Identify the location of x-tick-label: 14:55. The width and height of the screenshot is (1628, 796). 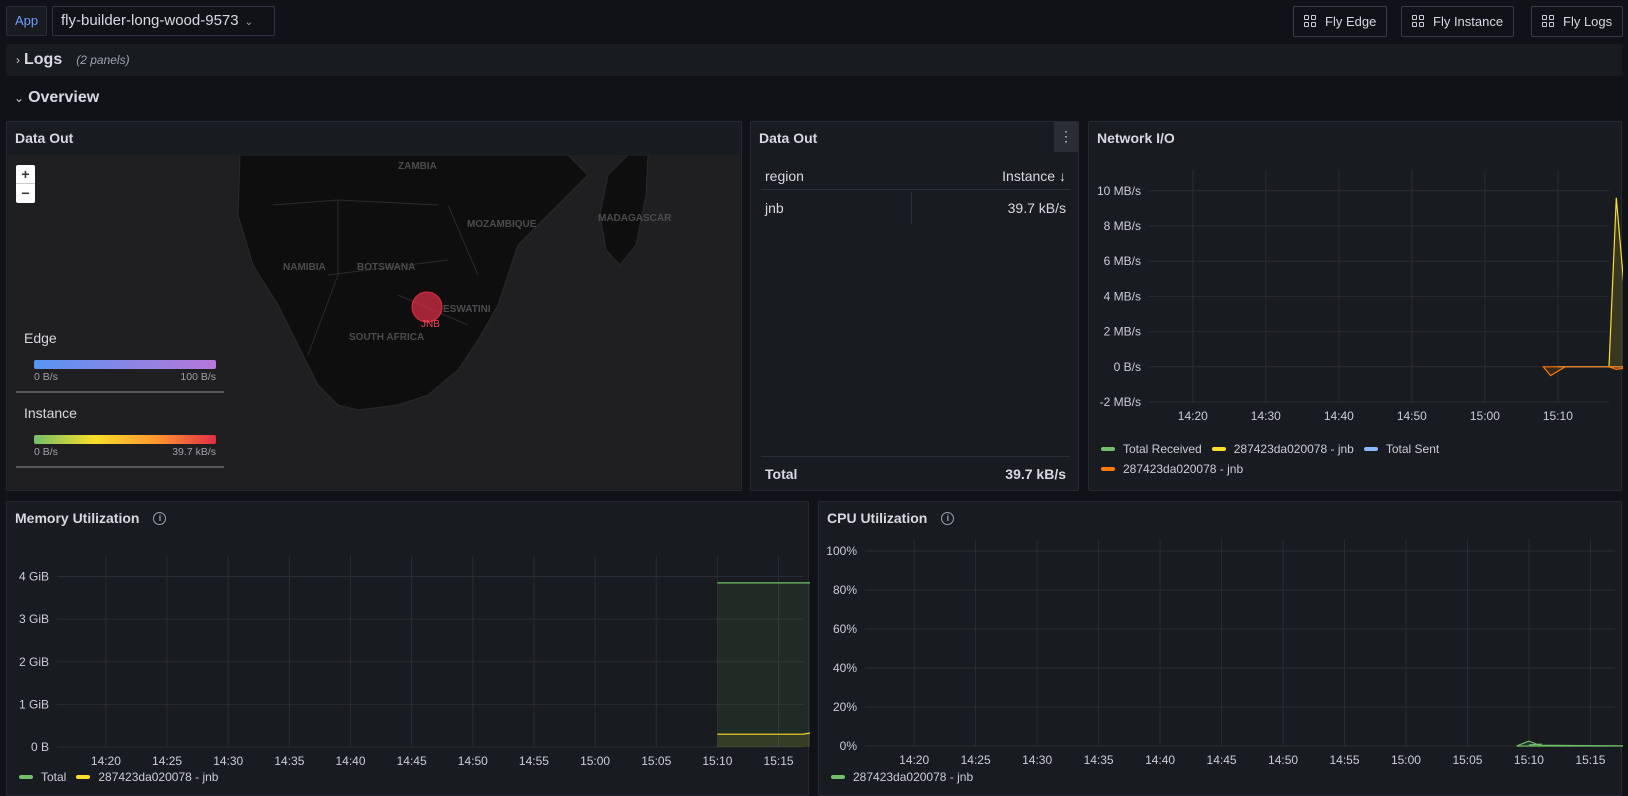
(1344, 760).